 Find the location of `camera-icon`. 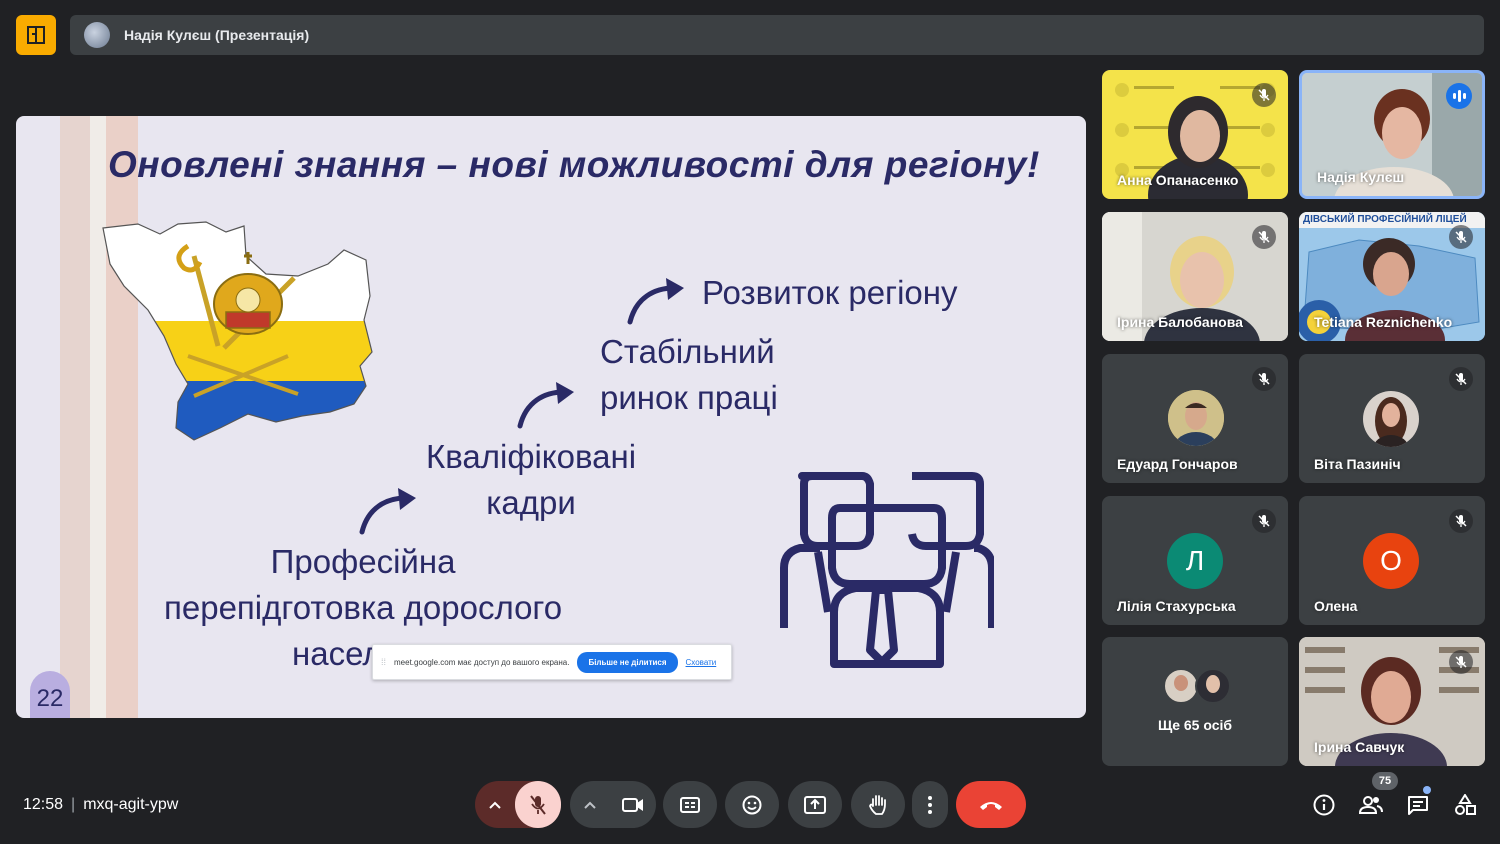

camera-icon is located at coordinates (632, 804).